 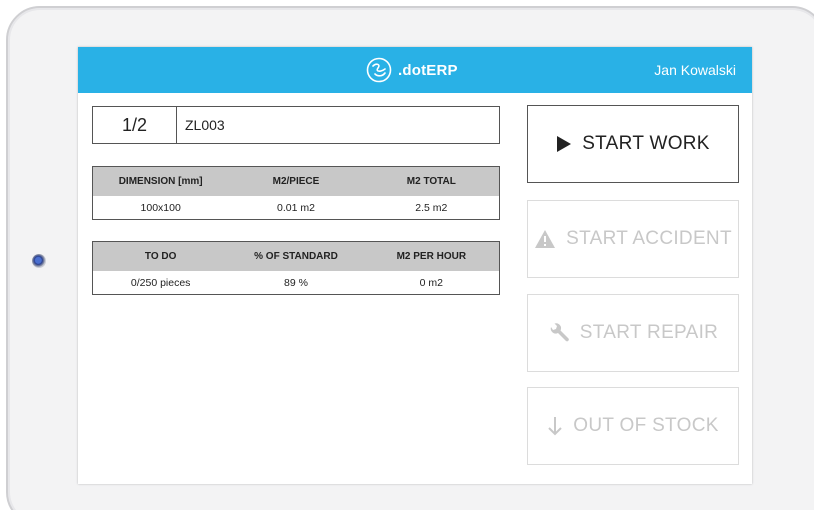 What do you see at coordinates (559, 332) in the screenshot?
I see `wrench-icon` at bounding box center [559, 332].